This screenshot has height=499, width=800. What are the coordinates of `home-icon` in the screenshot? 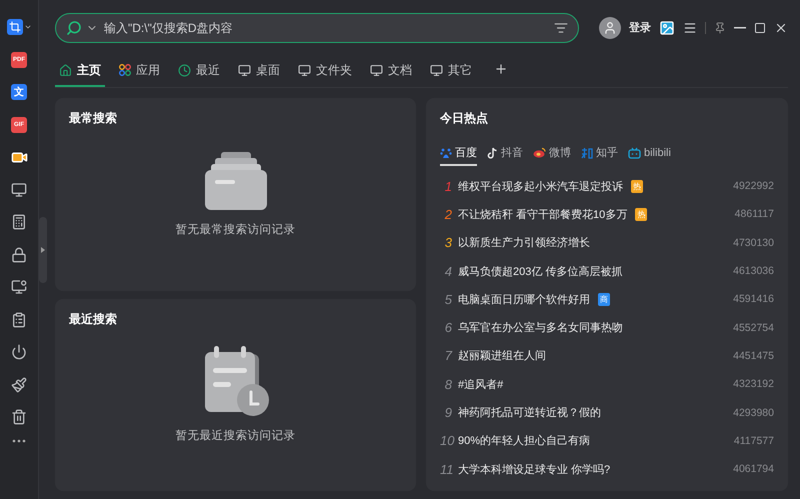 It's located at (65, 70).